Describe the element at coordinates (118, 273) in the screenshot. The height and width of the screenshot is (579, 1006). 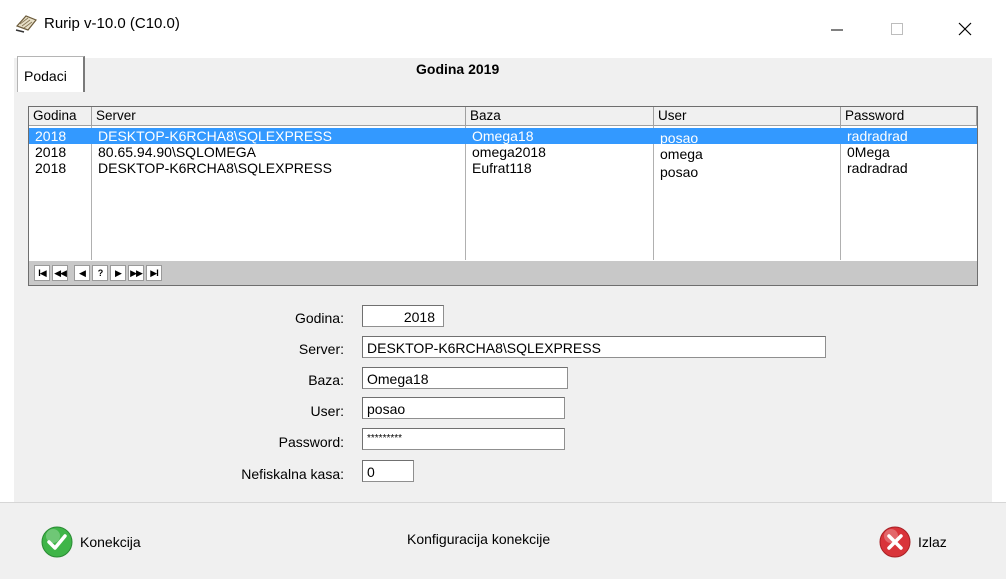
I see `nav-next-button: ▶` at that location.